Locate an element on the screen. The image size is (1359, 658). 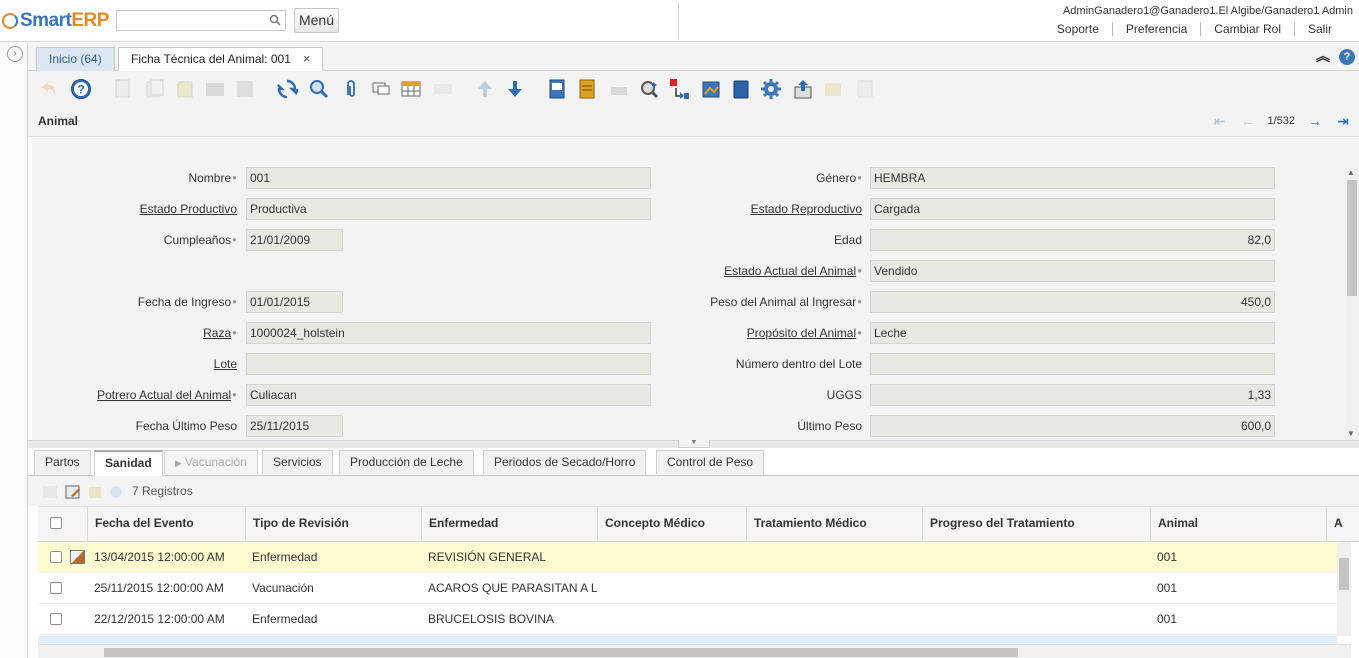
fecha-ultimo-peso-field: 25/11/2015 is located at coordinates (294, 426).